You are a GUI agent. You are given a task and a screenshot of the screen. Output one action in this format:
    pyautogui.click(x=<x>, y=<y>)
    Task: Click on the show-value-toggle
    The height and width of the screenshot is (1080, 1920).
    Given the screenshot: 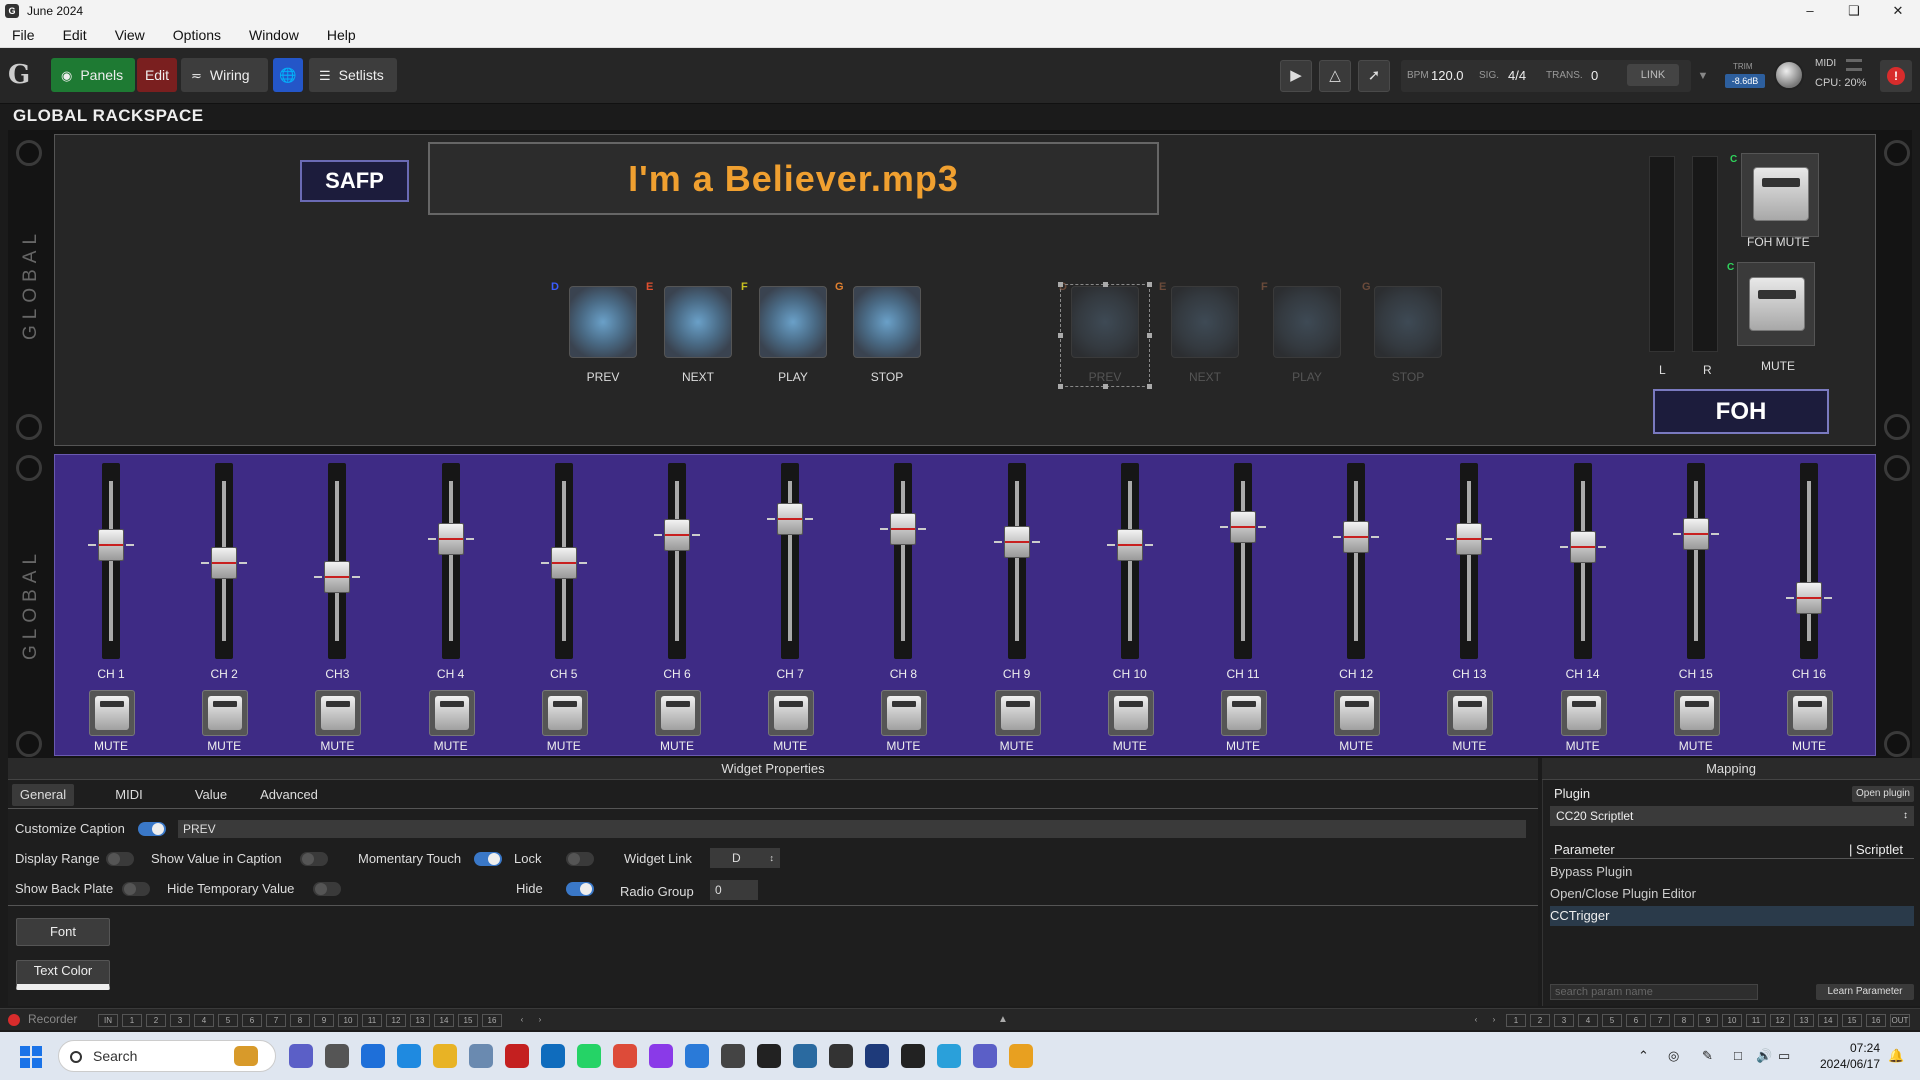 What is the action you would take?
    pyautogui.click(x=314, y=859)
    